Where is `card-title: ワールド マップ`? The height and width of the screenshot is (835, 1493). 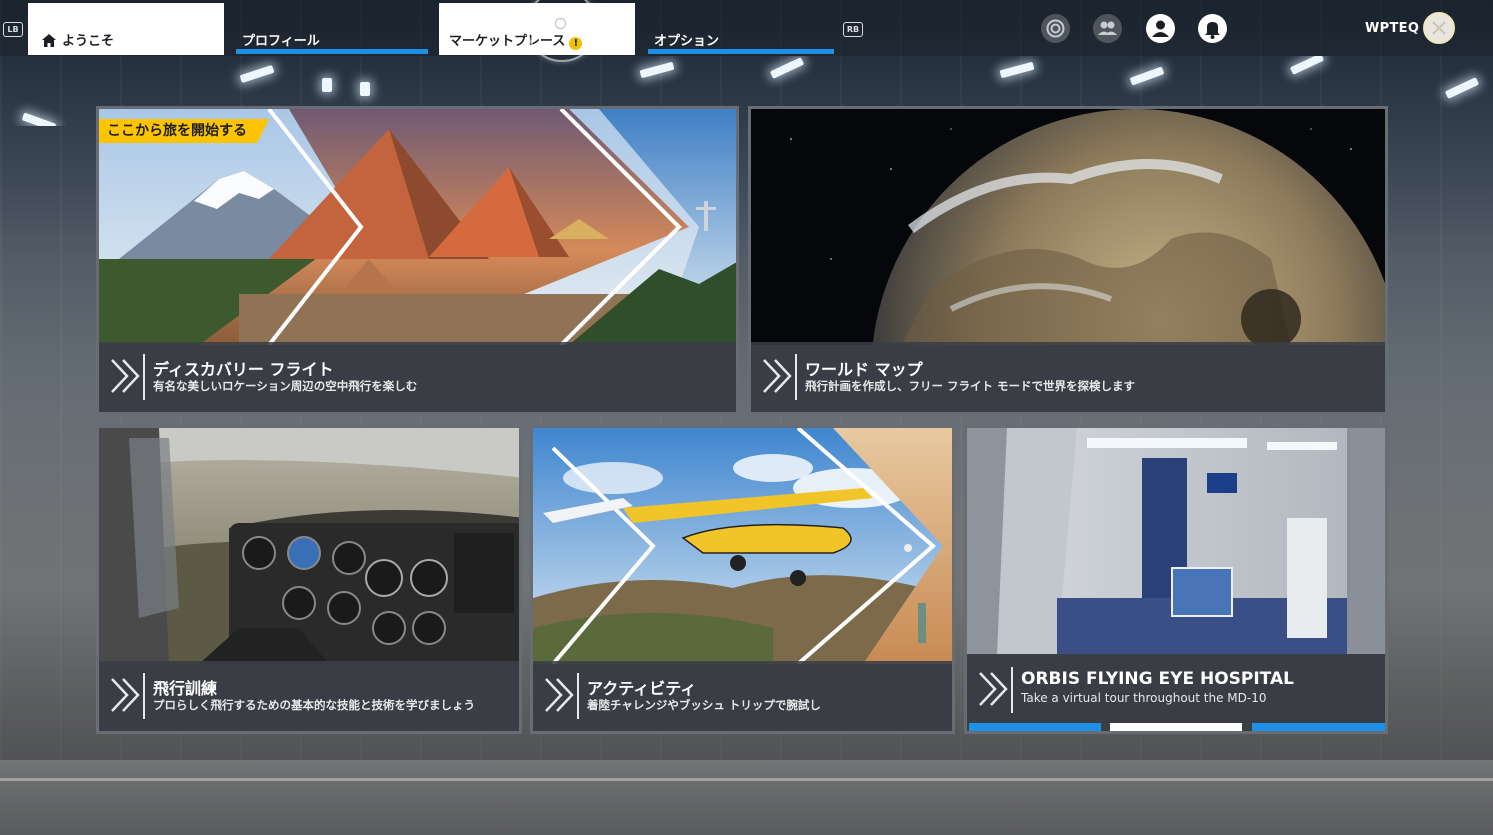
card-title: ワールド マップ is located at coordinates (864, 369).